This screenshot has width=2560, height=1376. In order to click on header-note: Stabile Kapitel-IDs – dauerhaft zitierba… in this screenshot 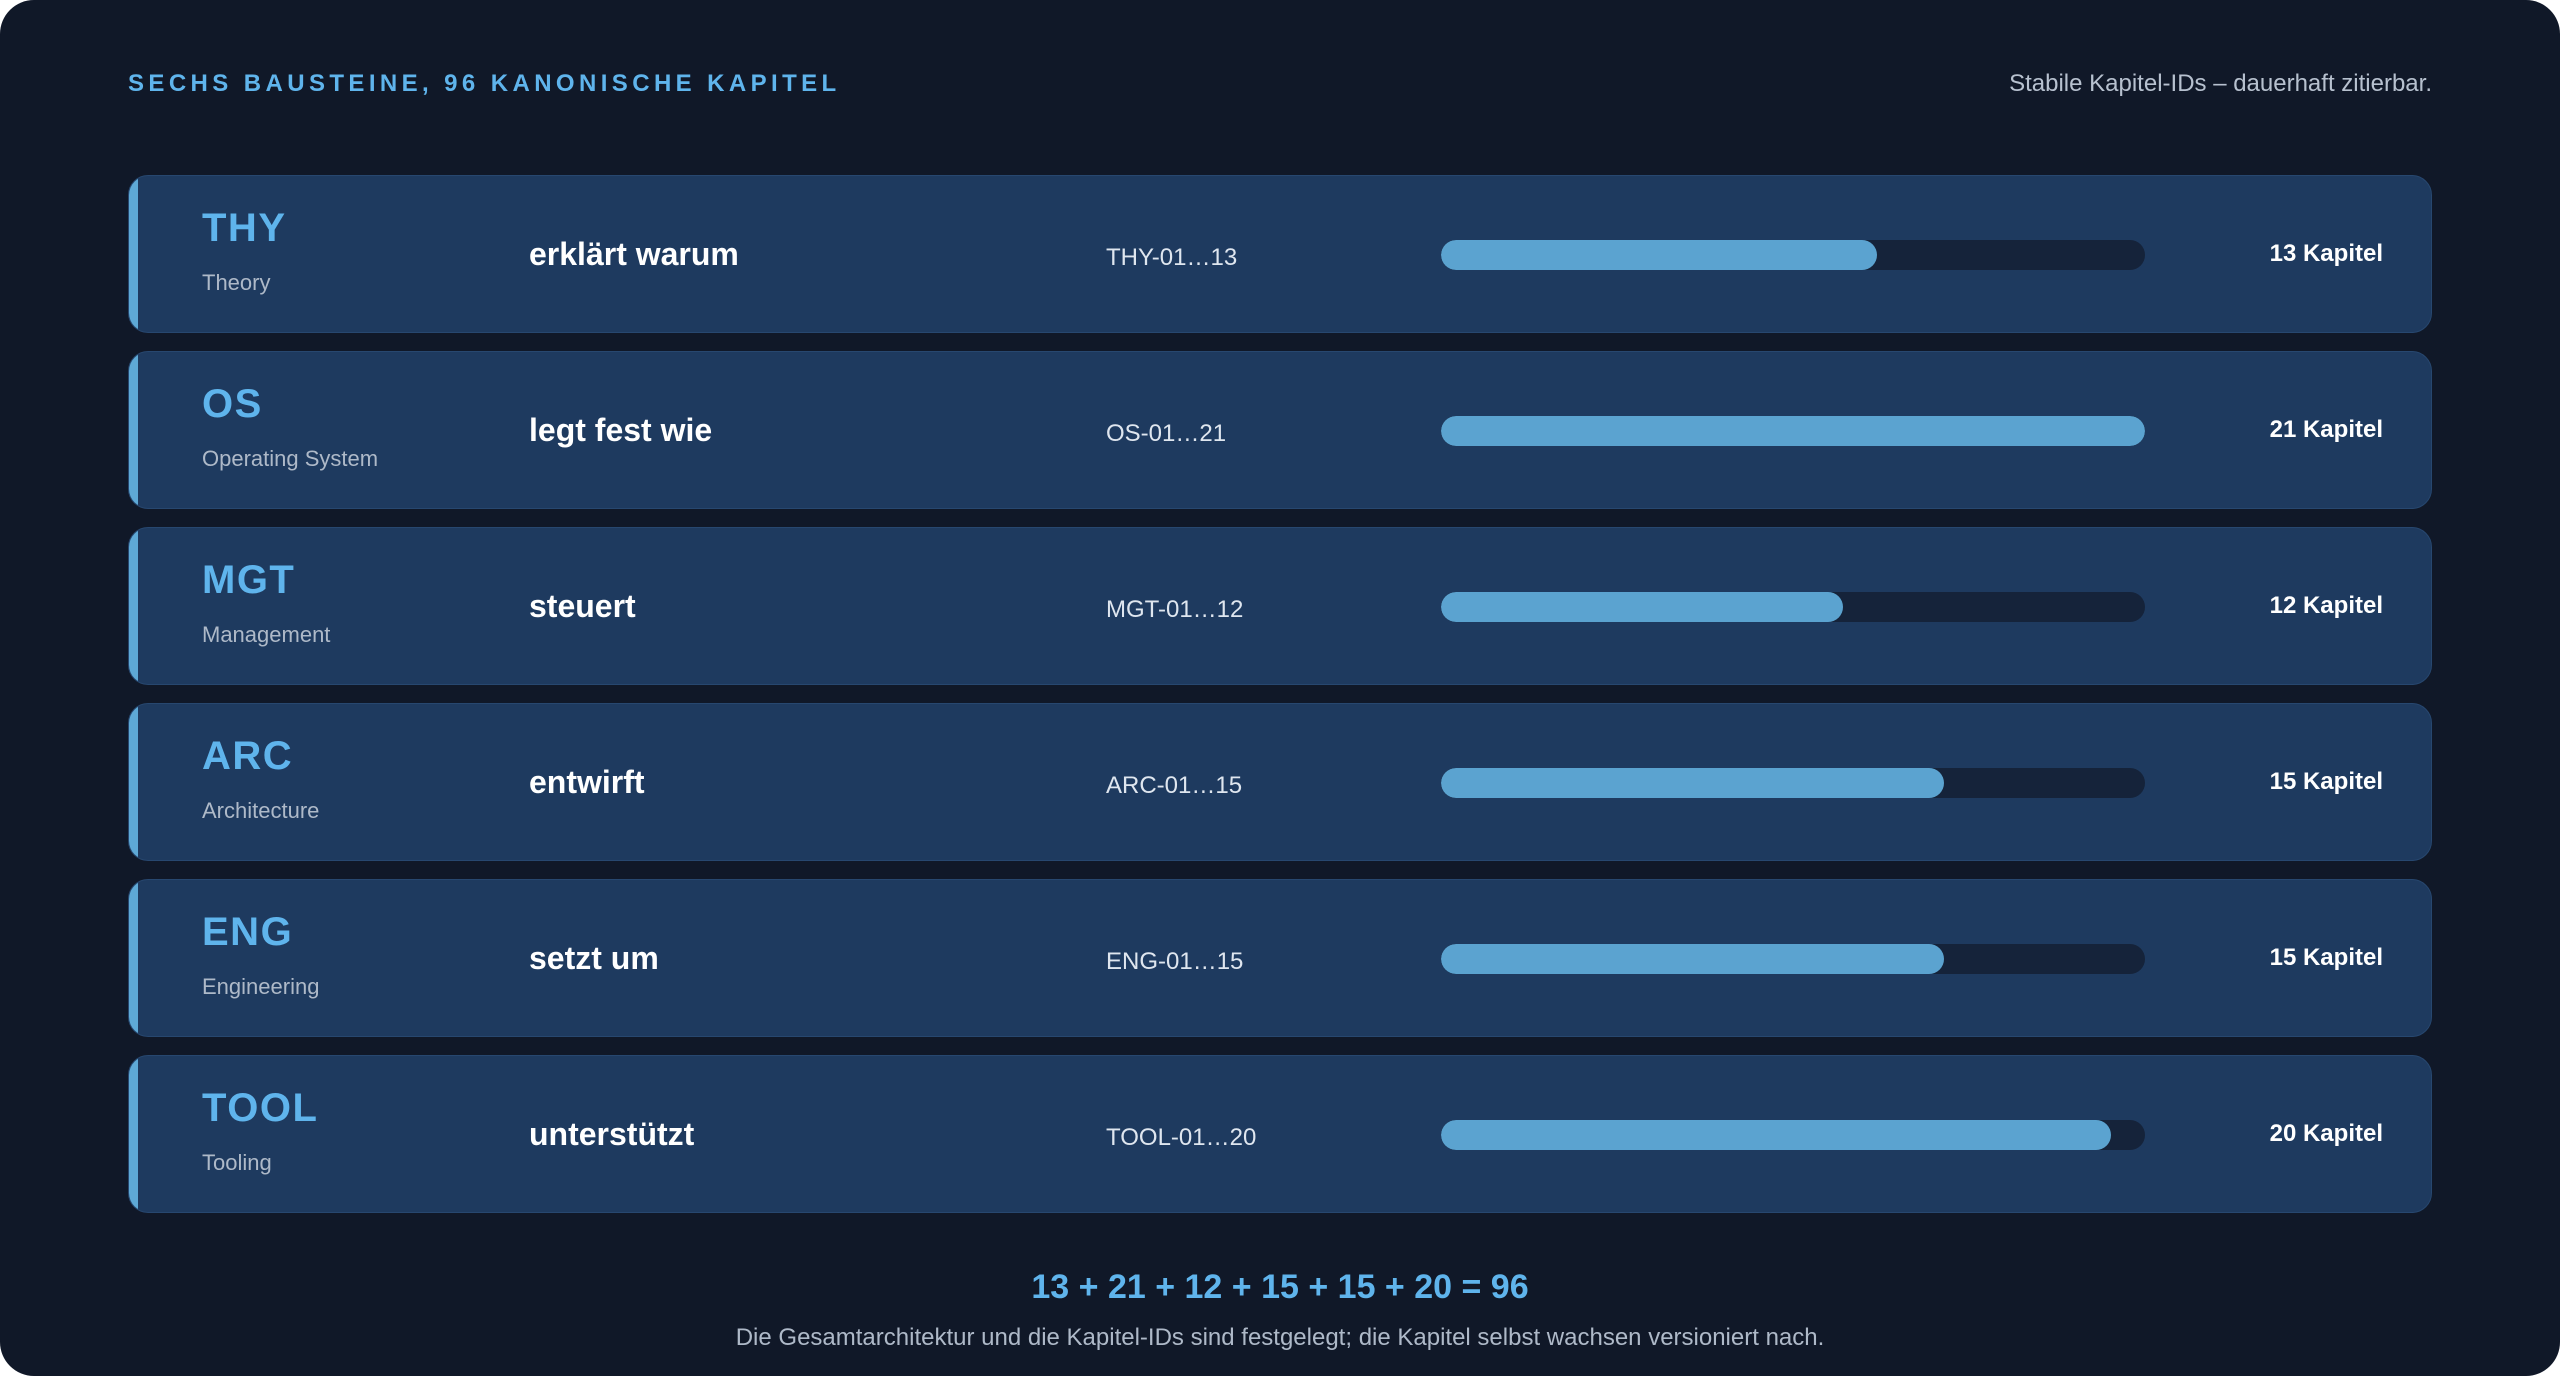, I will do `click(2220, 83)`.